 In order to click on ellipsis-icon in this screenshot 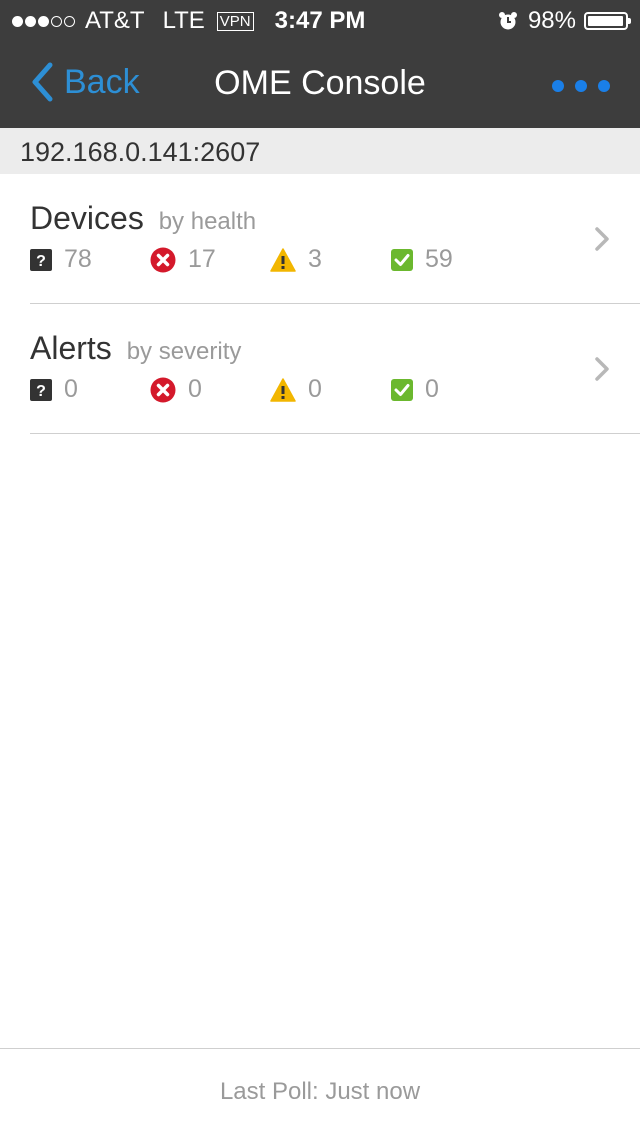, I will do `click(558, 86)`.